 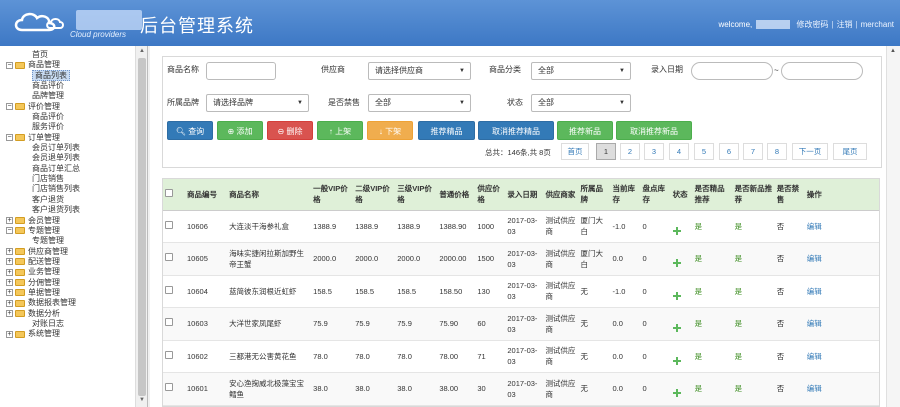 I want to click on sidebar-item: + 系统管理, so click(x=69, y=334).